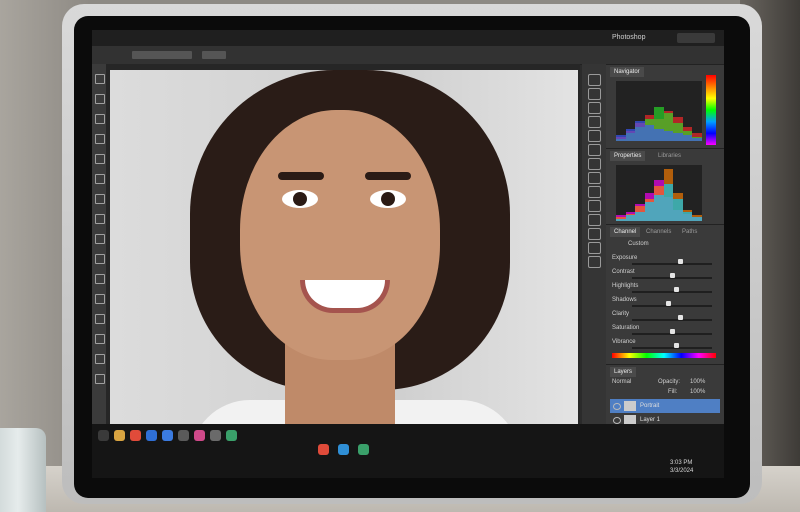 This screenshot has width=800, height=512. What do you see at coordinates (628, 156) in the screenshot?
I see `tab-properties: Properties` at bounding box center [628, 156].